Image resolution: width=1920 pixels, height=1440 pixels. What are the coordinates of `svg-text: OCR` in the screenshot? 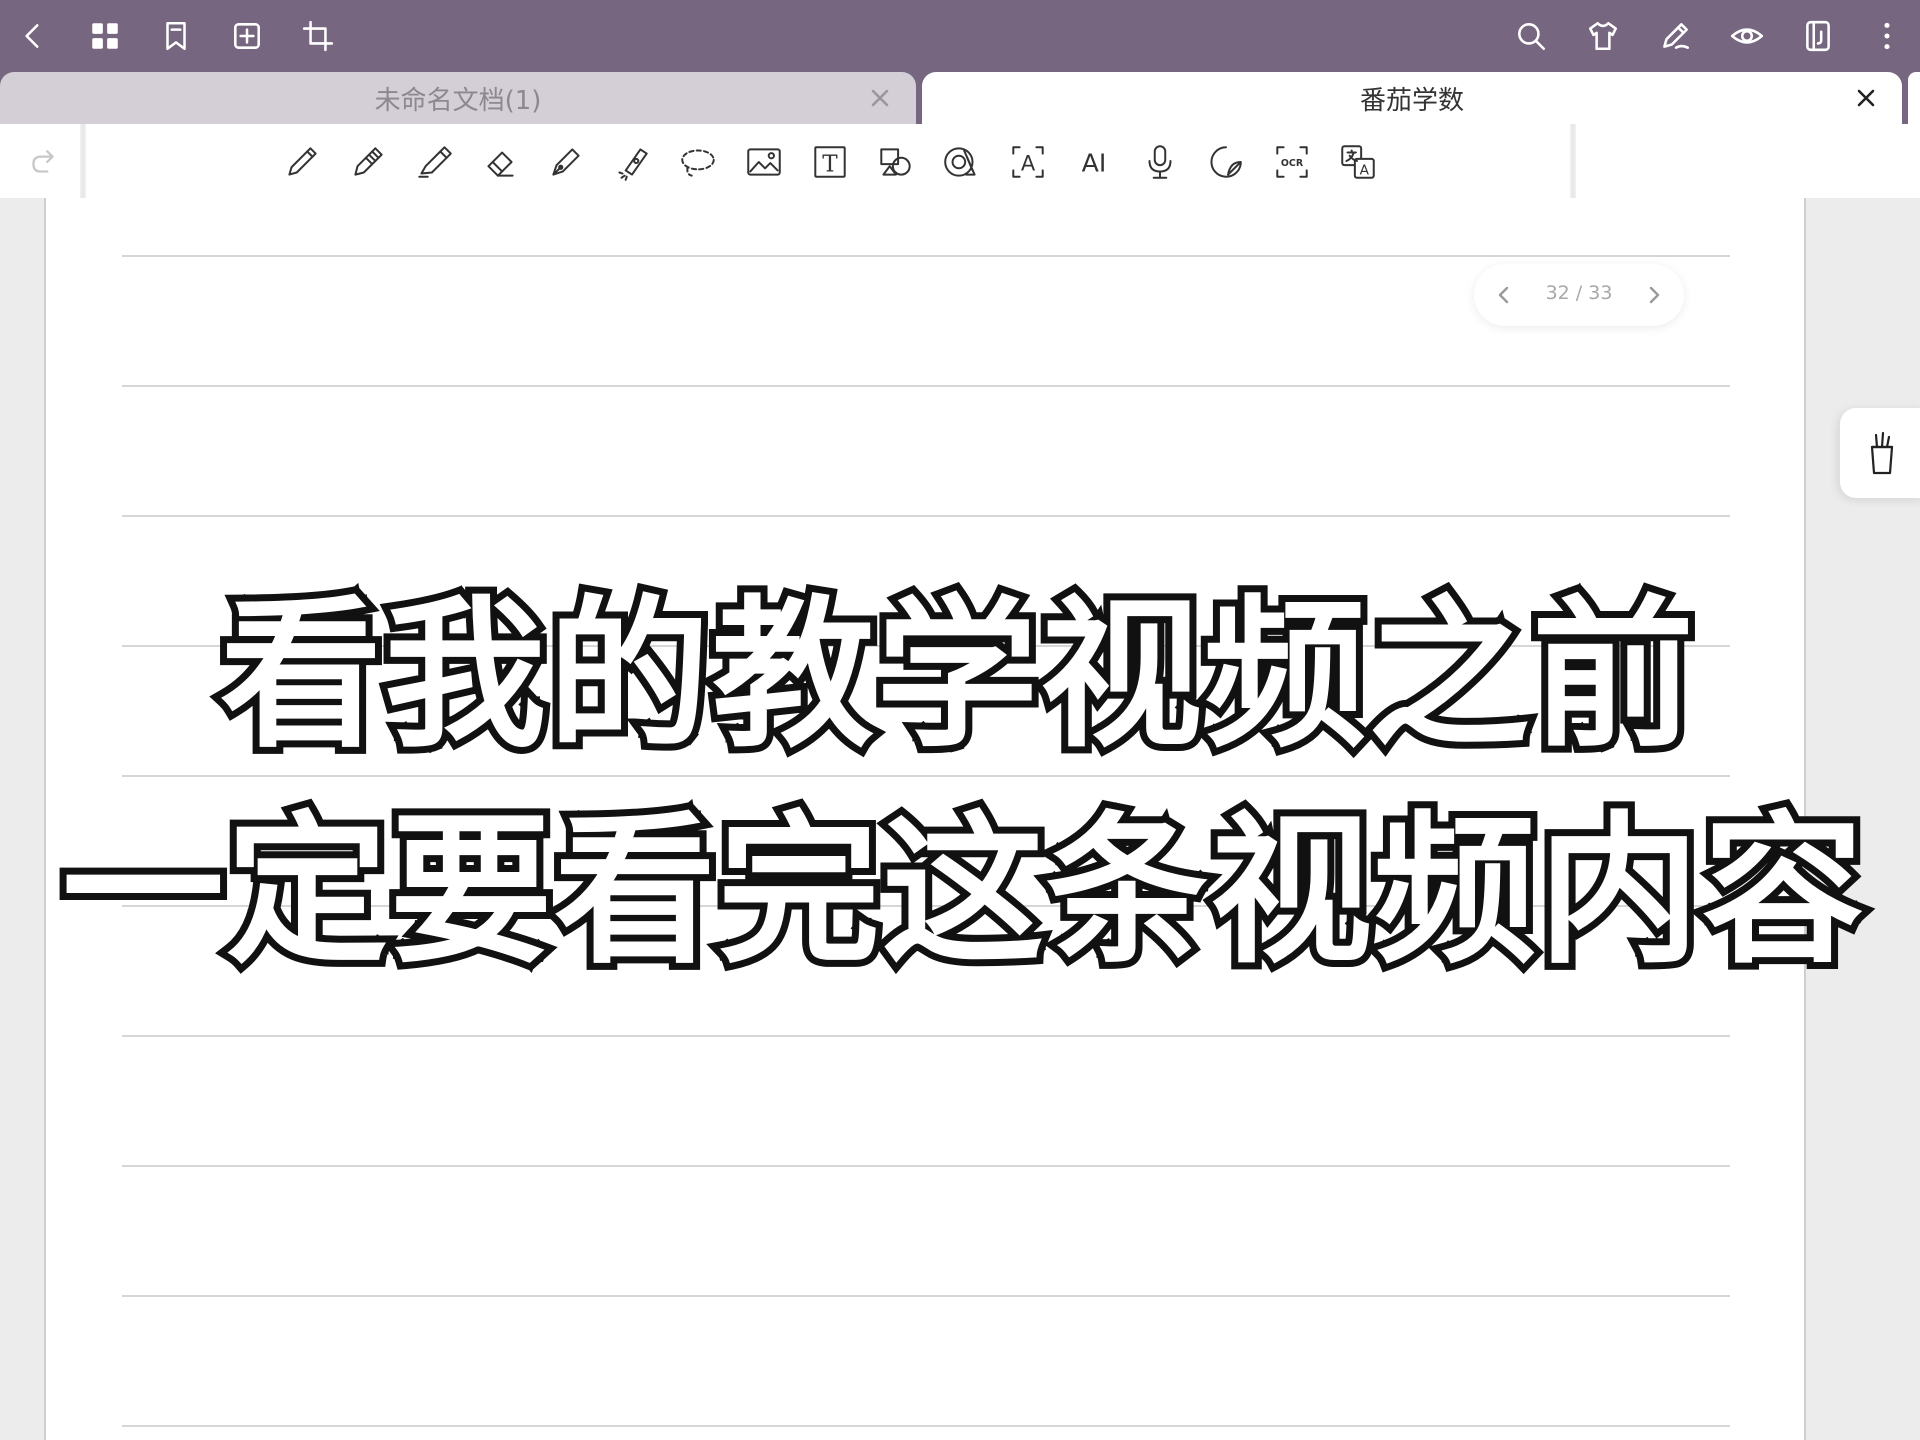 It's located at (1292, 163).